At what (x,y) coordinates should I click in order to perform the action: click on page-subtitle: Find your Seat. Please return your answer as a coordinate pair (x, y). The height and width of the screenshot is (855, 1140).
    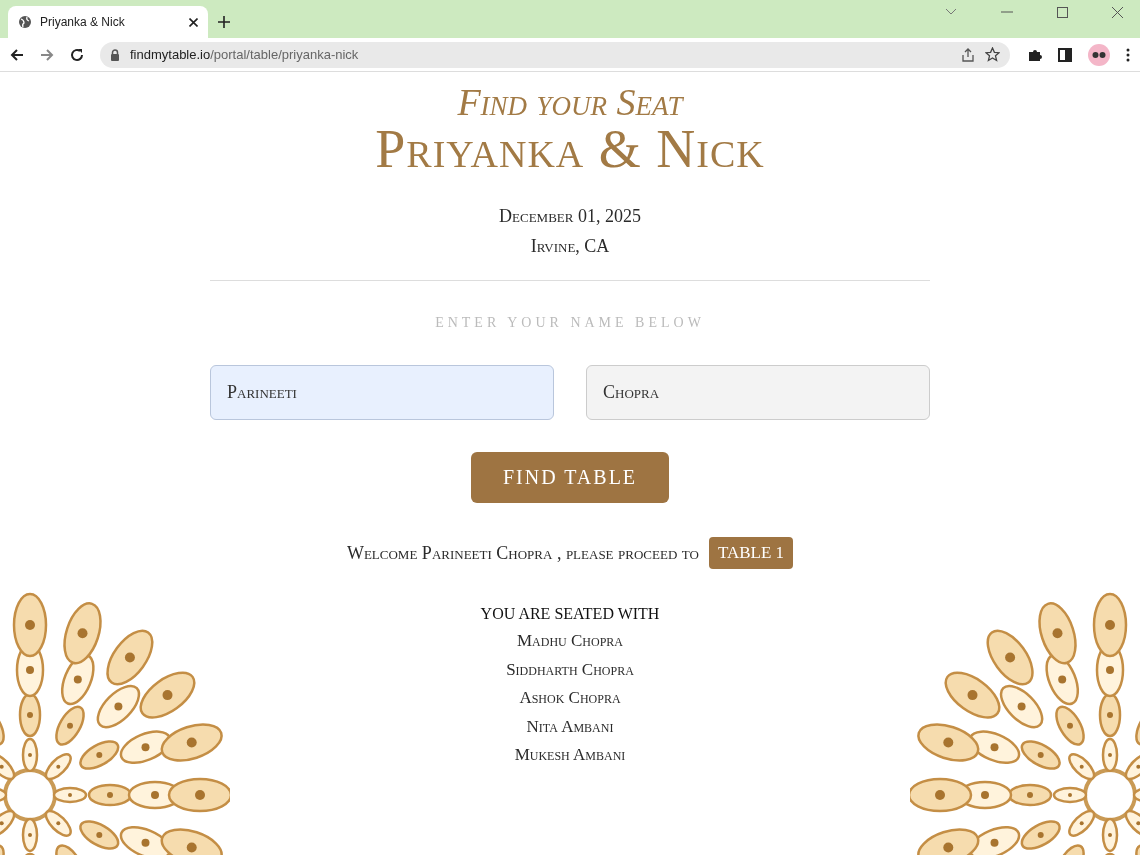
    Looking at the image, I should click on (570, 102).